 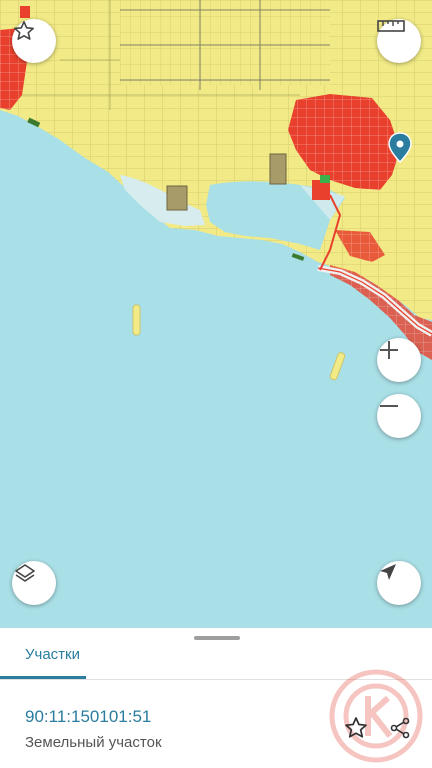 I want to click on share-icon, so click(x=400, y=728).